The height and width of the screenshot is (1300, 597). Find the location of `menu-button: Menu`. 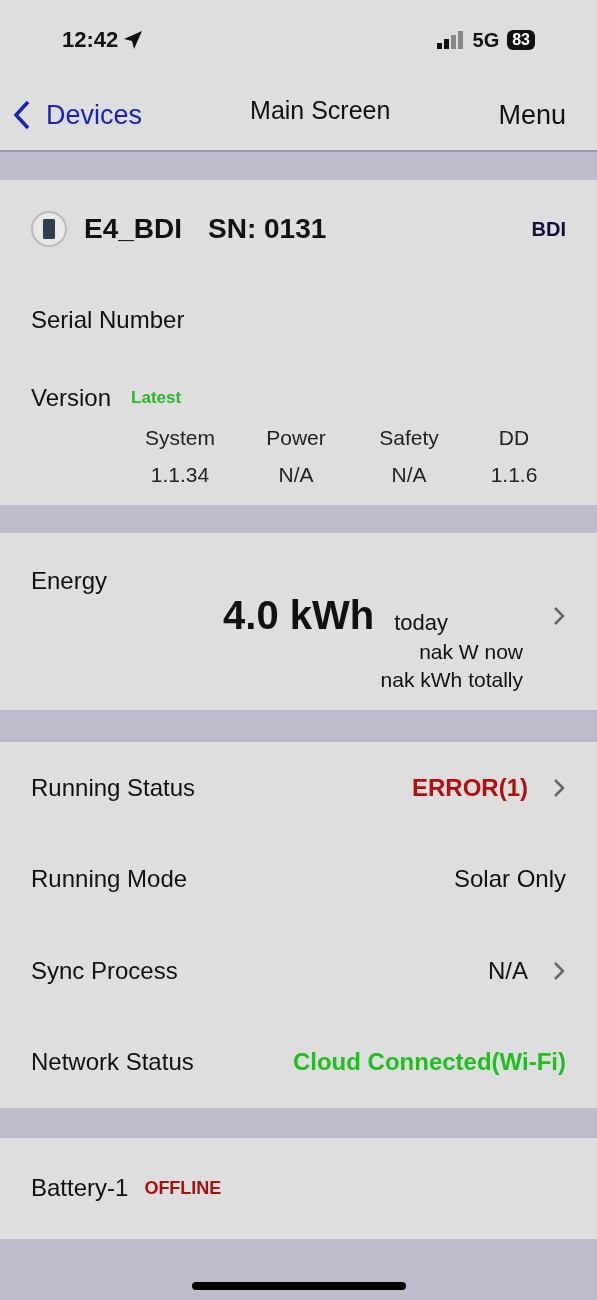

menu-button: Menu is located at coordinates (532, 115).